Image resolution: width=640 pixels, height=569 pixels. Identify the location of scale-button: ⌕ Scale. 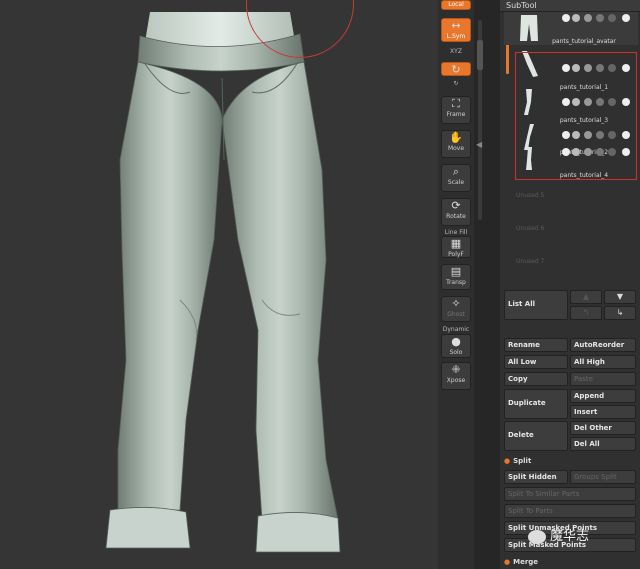
(456, 178).